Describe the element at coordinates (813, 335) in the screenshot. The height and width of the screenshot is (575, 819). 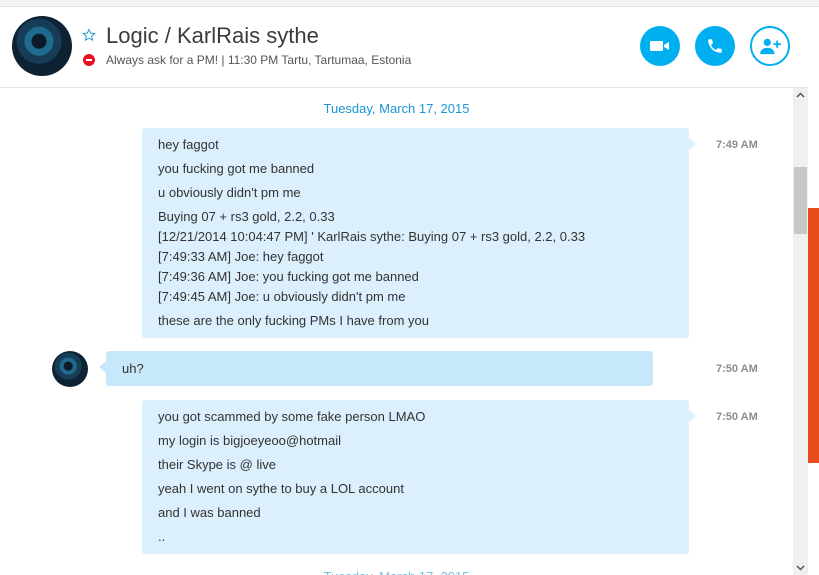
I see `side-panel-edge` at that location.